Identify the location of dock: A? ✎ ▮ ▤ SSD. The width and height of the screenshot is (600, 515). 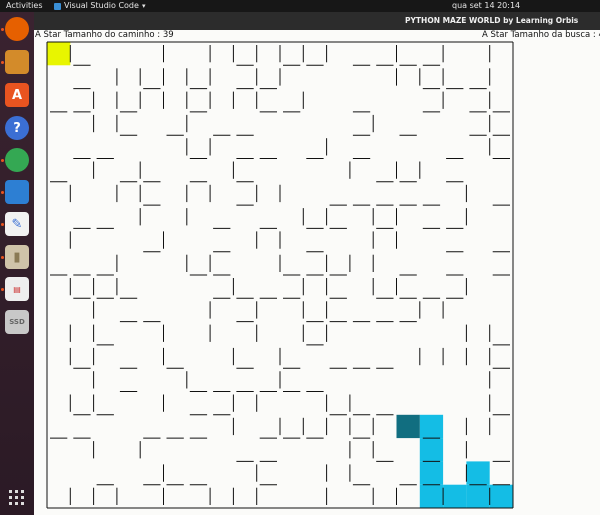
(17, 263).